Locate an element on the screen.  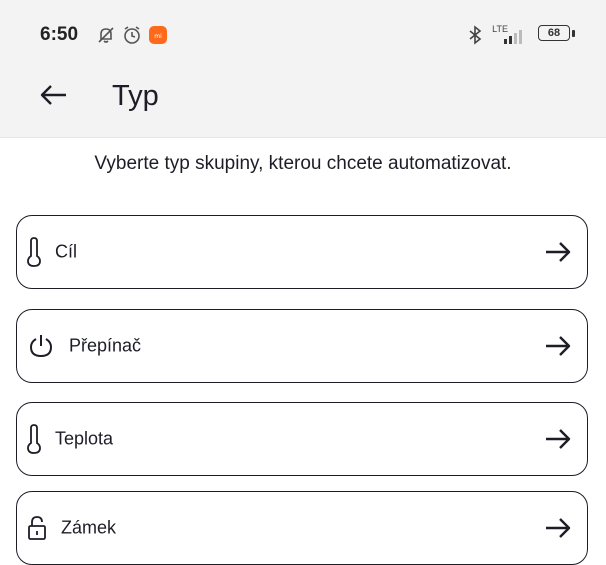
option-card-prepinac: Přepínač is located at coordinates (302, 346).